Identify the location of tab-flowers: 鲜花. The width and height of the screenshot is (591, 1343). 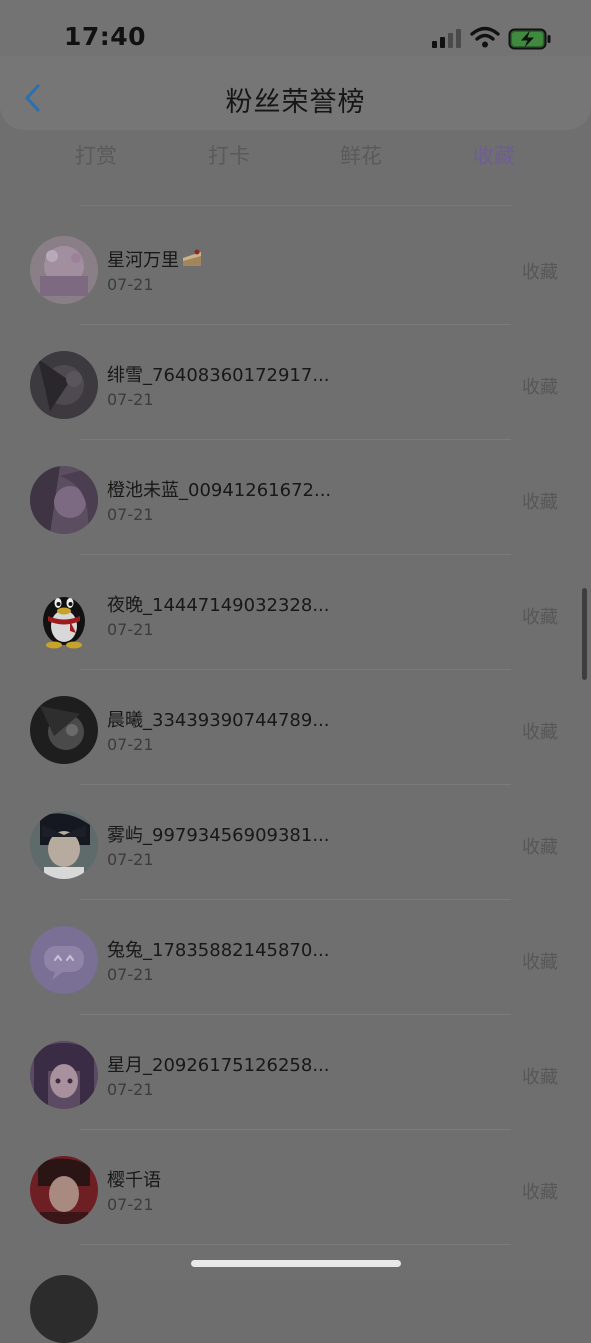
(361, 155).